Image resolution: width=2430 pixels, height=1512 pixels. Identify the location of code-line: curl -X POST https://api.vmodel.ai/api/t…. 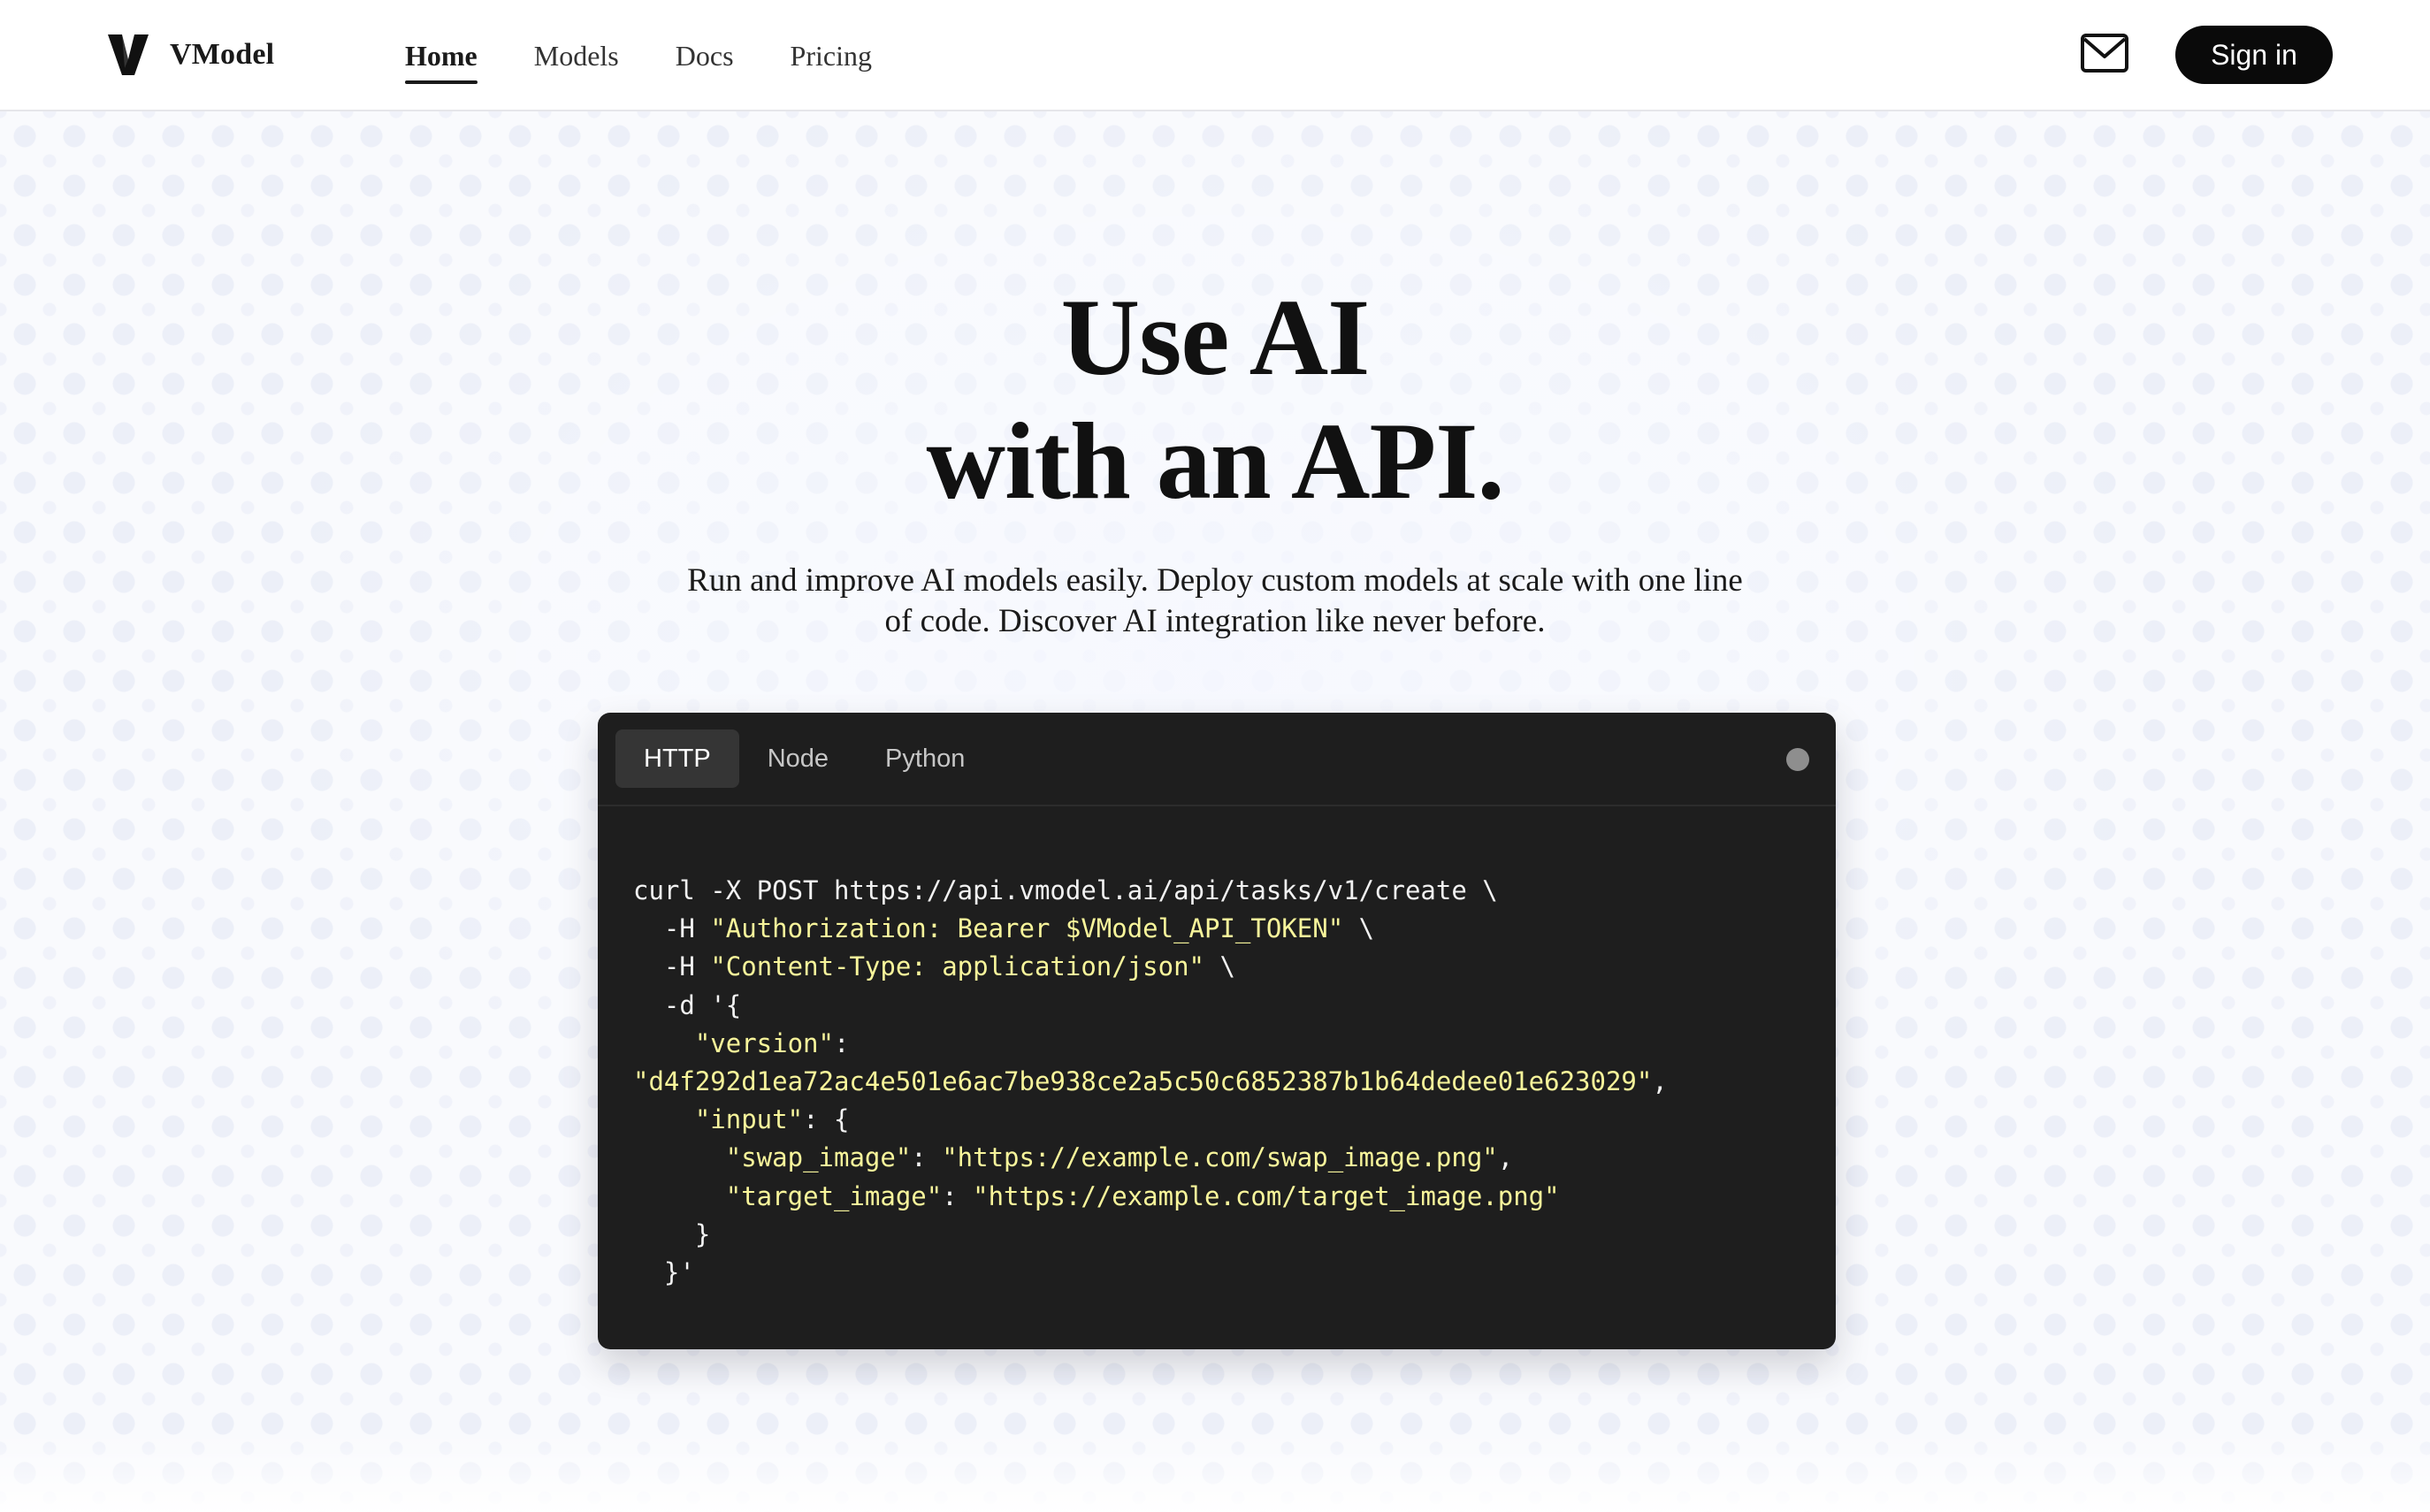
(1234, 891).